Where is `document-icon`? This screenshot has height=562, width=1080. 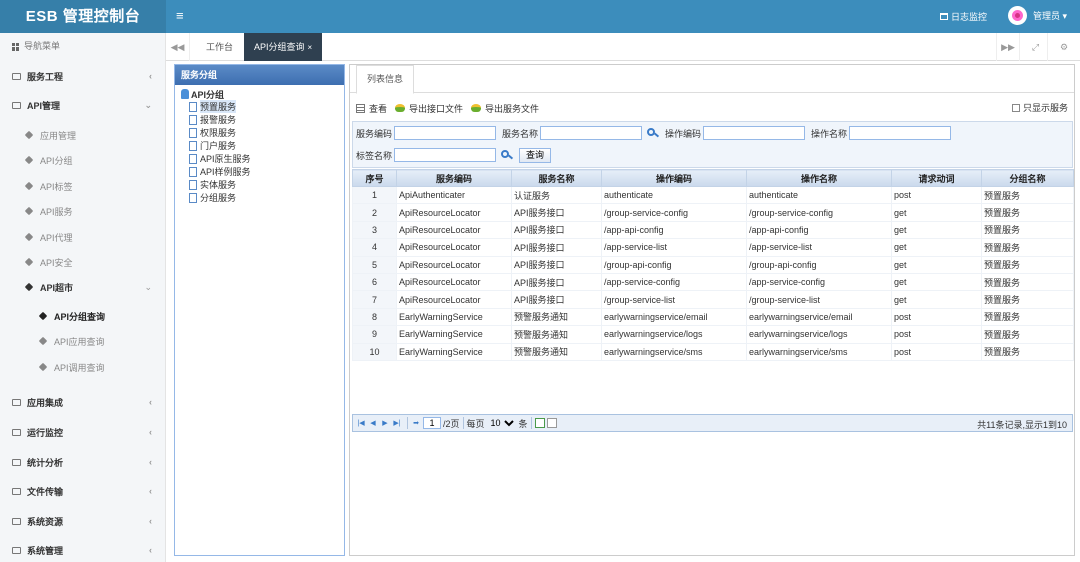
document-icon is located at coordinates (193, 197).